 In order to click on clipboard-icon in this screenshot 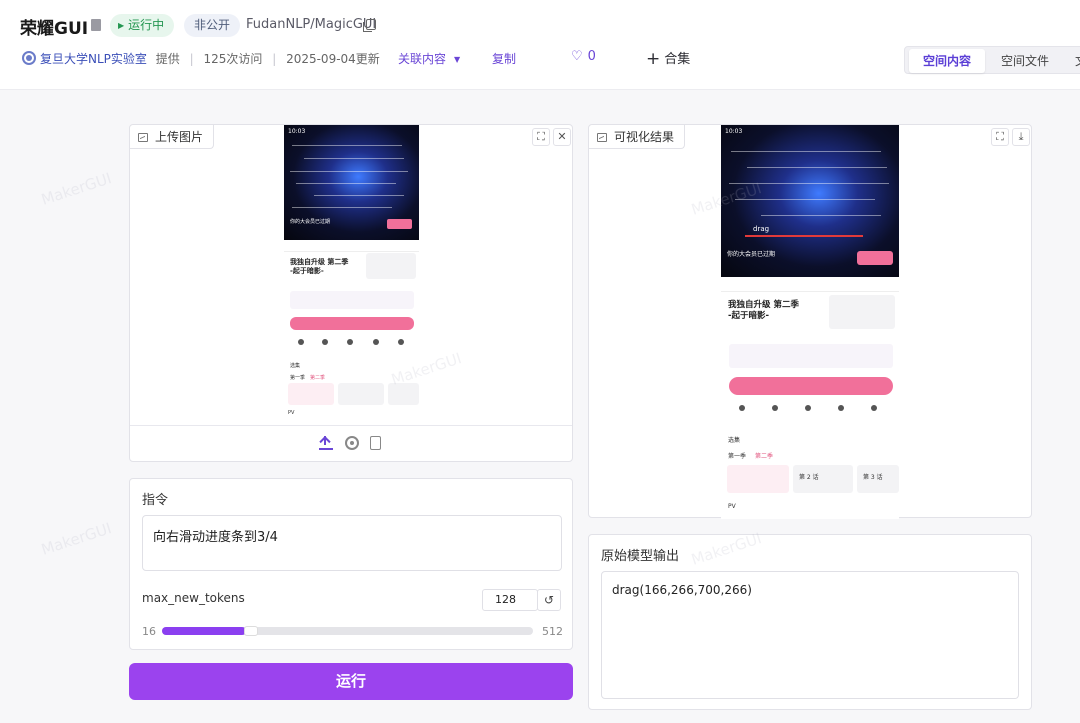, I will do `click(375, 443)`.